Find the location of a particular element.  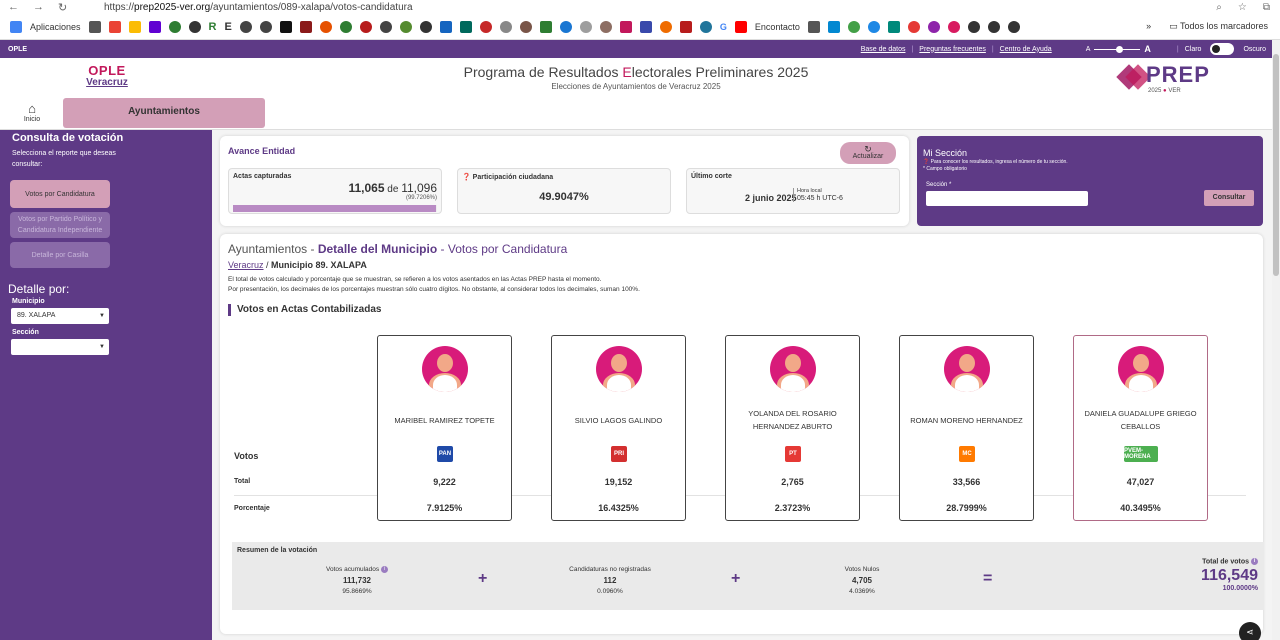

zoom-icon: ⌕ is located at coordinates (1219, 7).